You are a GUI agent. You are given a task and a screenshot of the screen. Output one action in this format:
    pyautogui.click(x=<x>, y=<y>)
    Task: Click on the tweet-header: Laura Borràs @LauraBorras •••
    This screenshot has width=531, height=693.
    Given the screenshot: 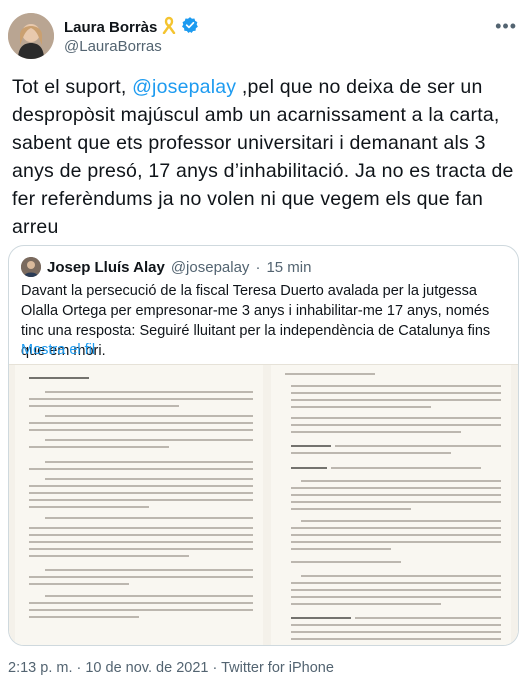 What is the action you would take?
    pyautogui.click(x=265, y=35)
    